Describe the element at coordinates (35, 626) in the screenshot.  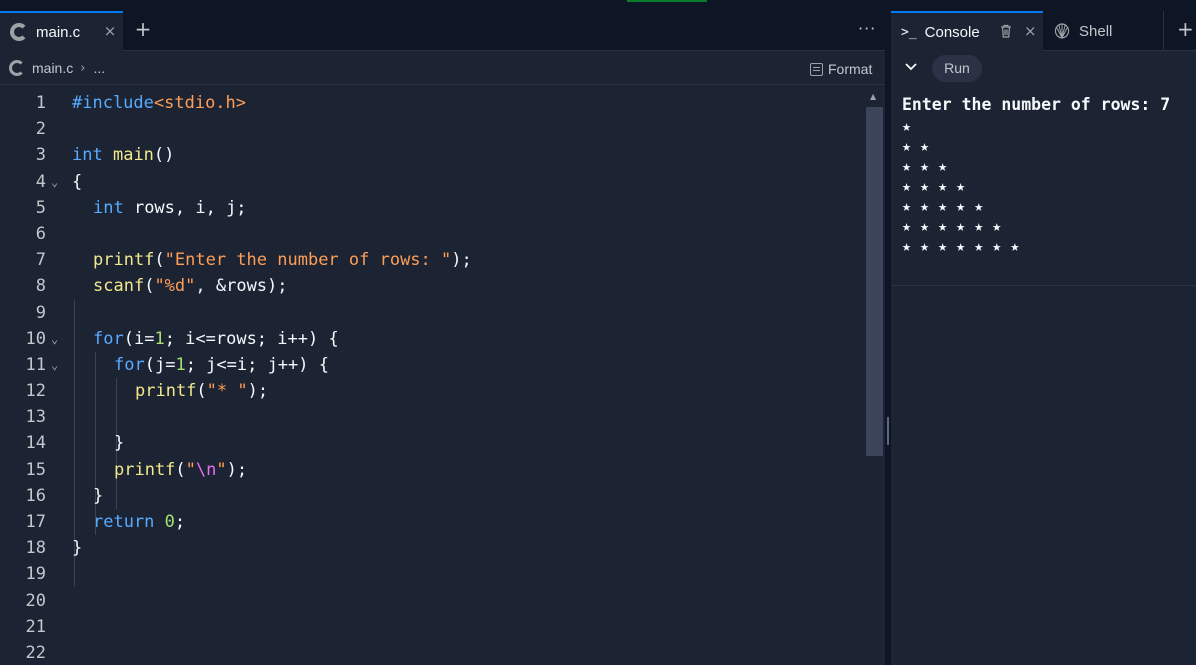
I see `line-number: 21` at that location.